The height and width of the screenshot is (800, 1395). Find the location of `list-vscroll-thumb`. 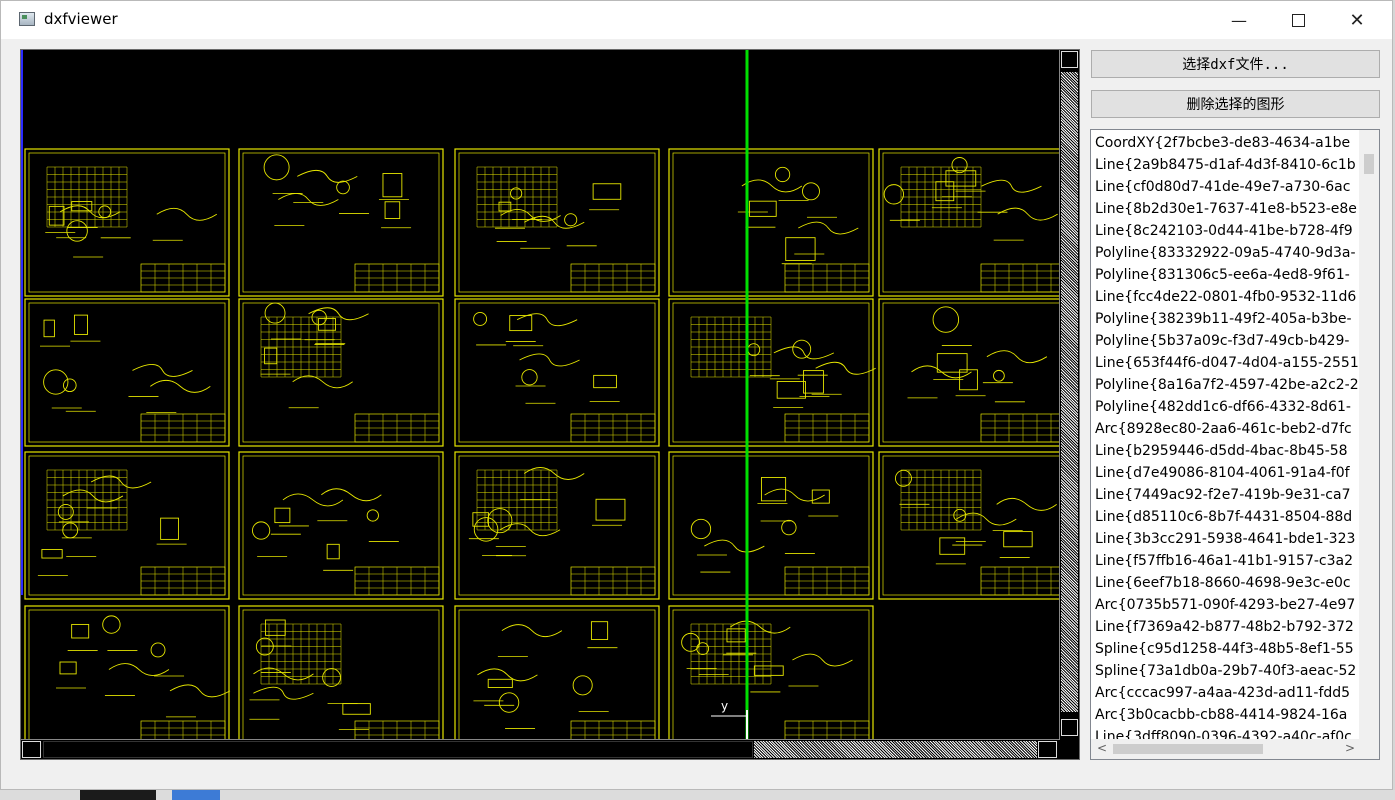

list-vscroll-thumb is located at coordinates (1369, 164).